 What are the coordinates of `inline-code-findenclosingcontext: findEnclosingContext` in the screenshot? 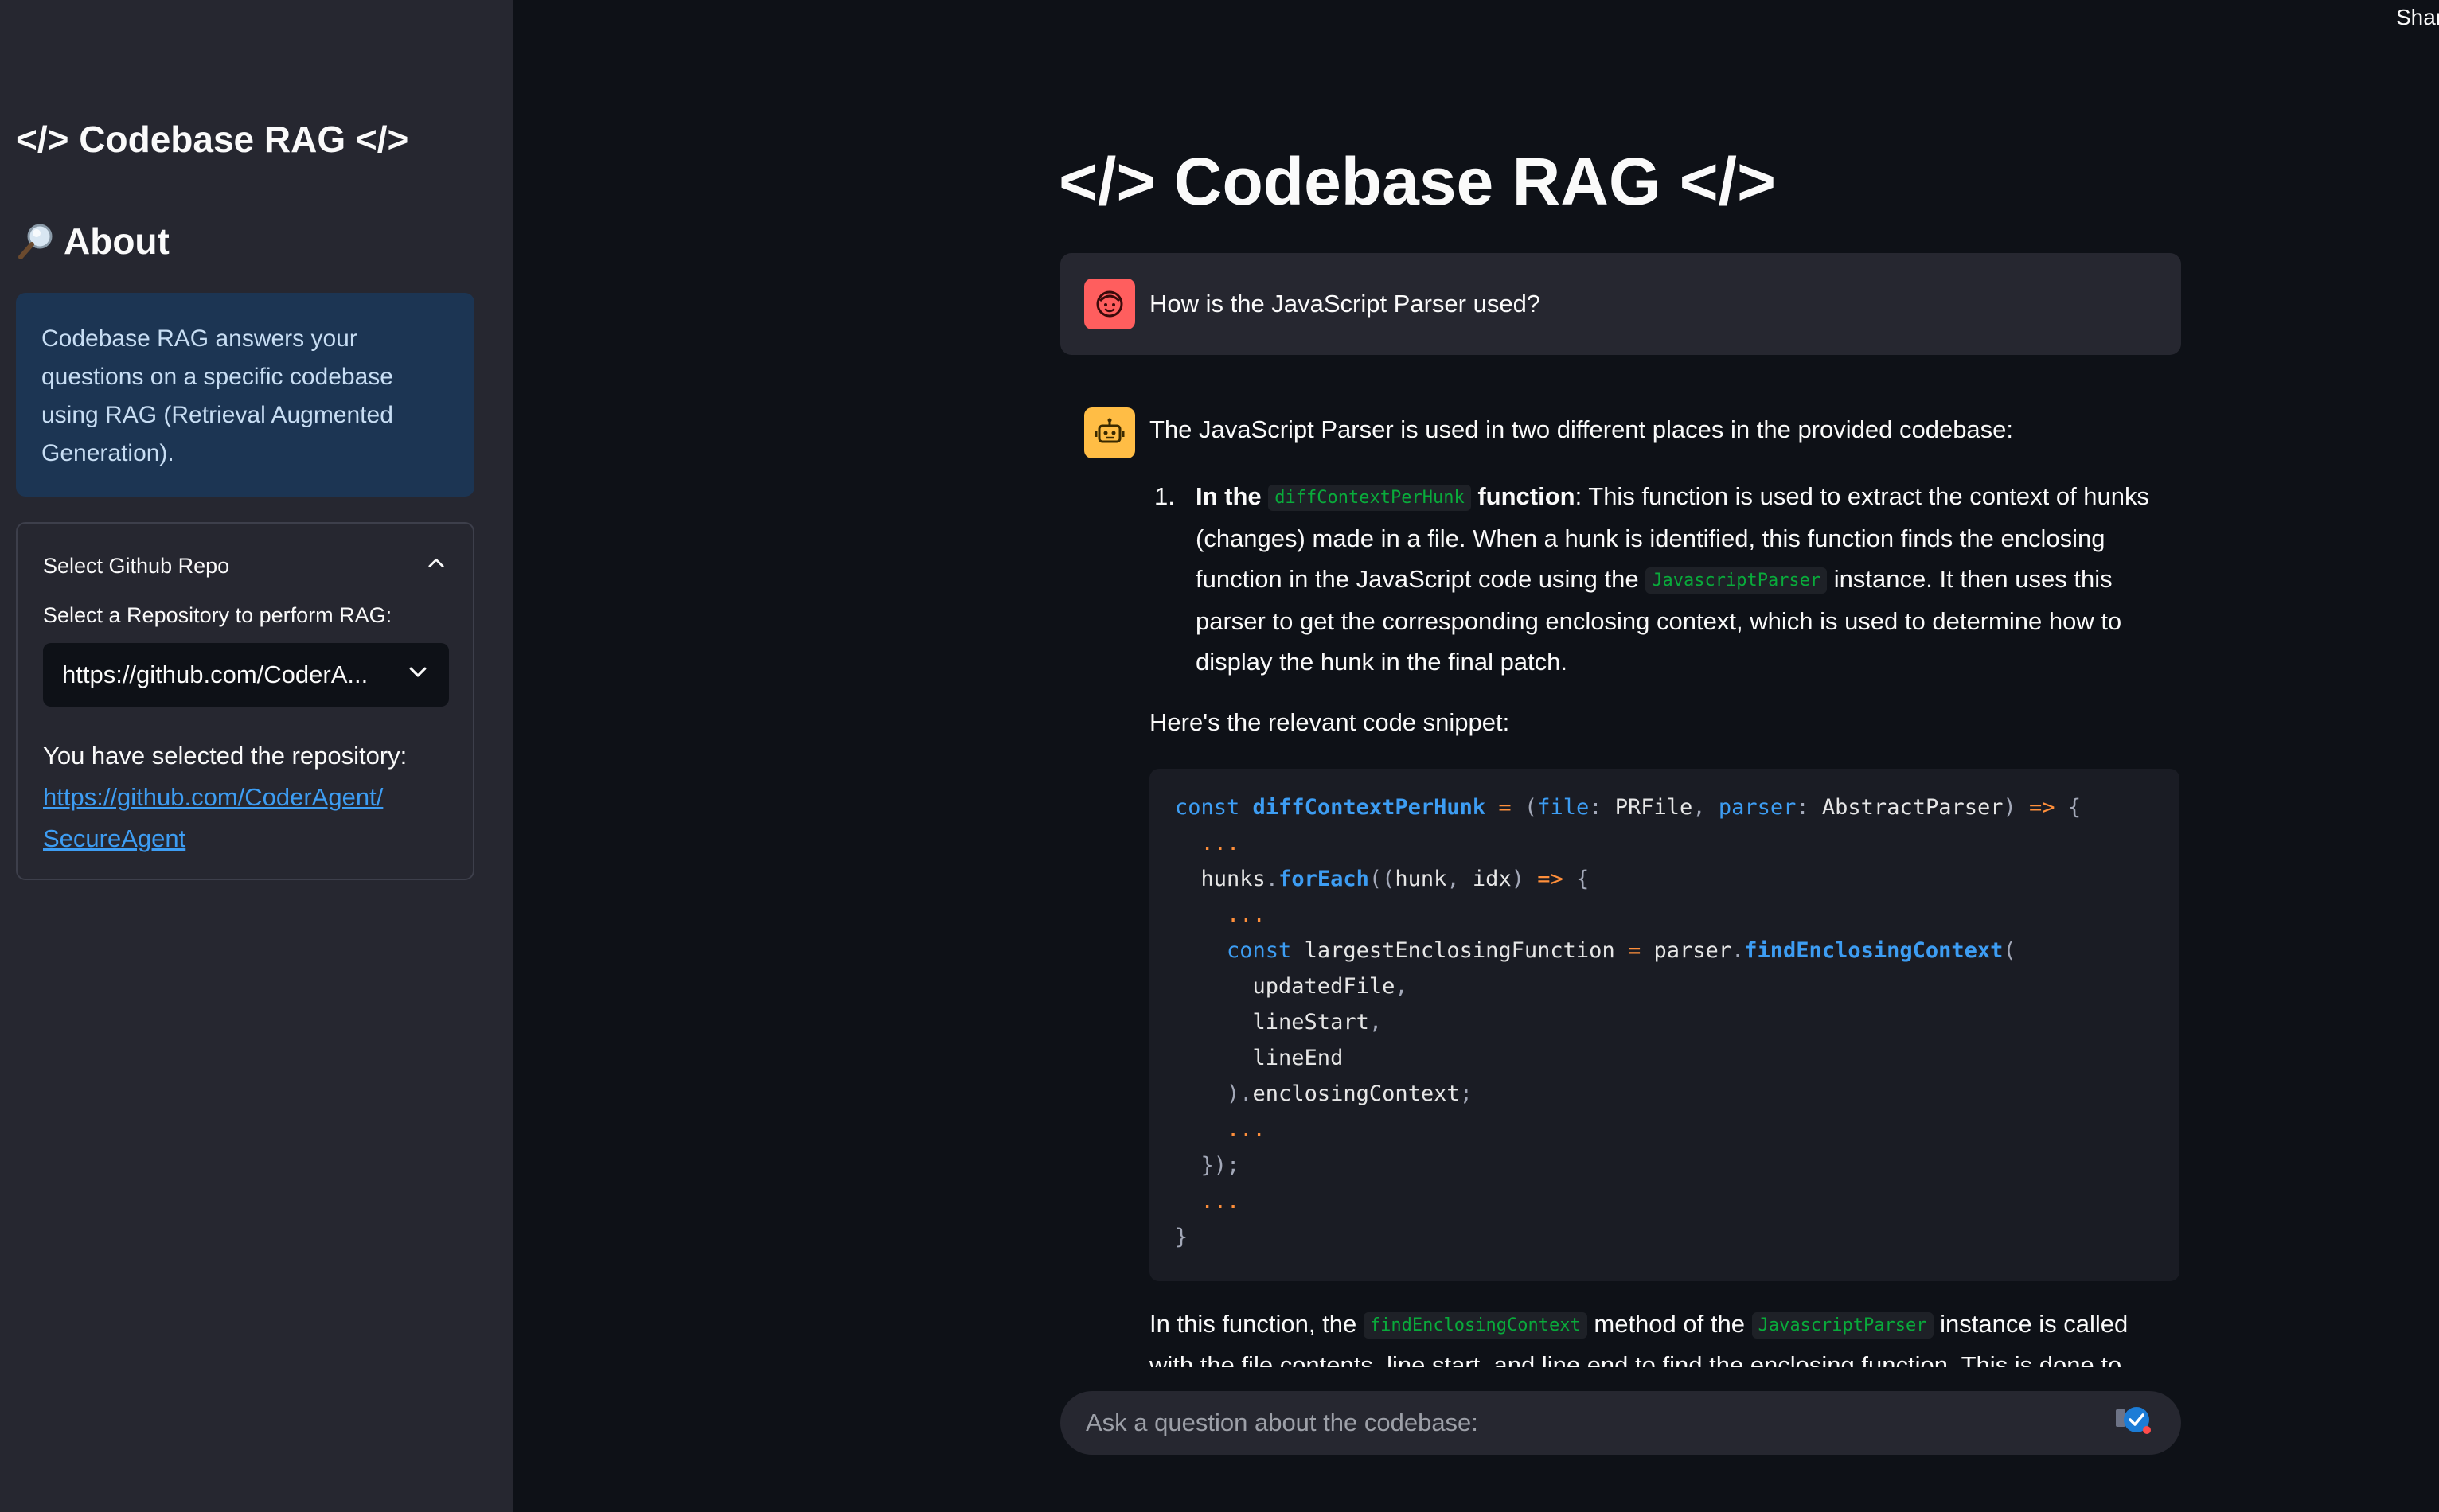 It's located at (1475, 1325).